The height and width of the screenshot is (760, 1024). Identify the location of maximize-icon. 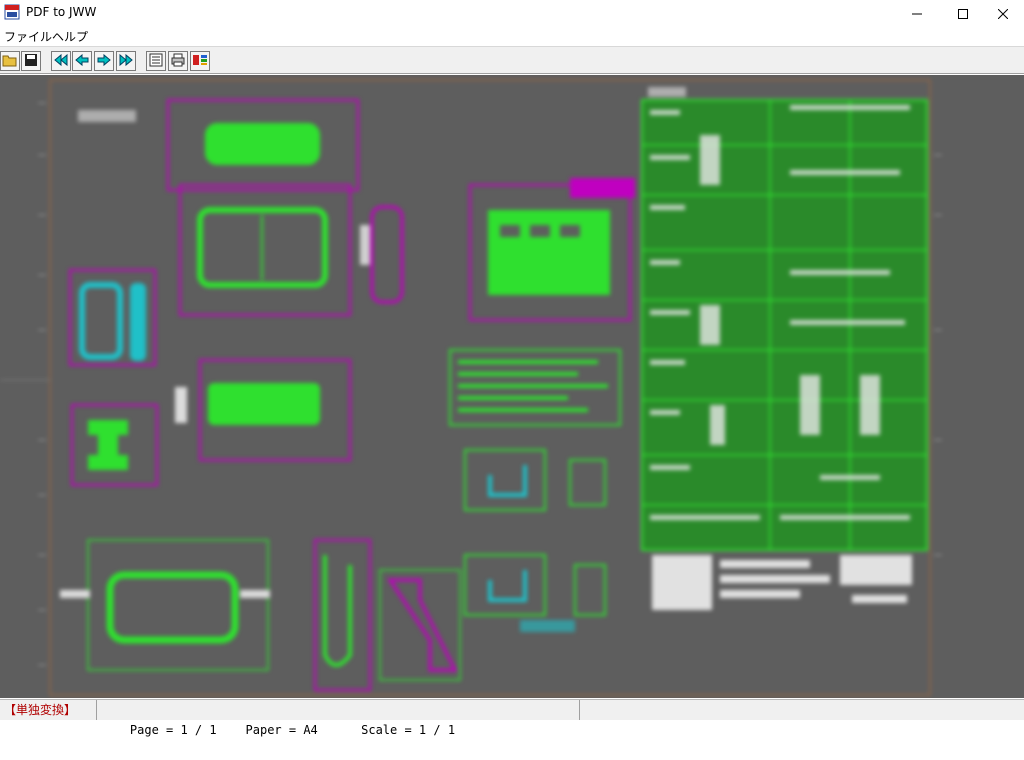
(963, 13).